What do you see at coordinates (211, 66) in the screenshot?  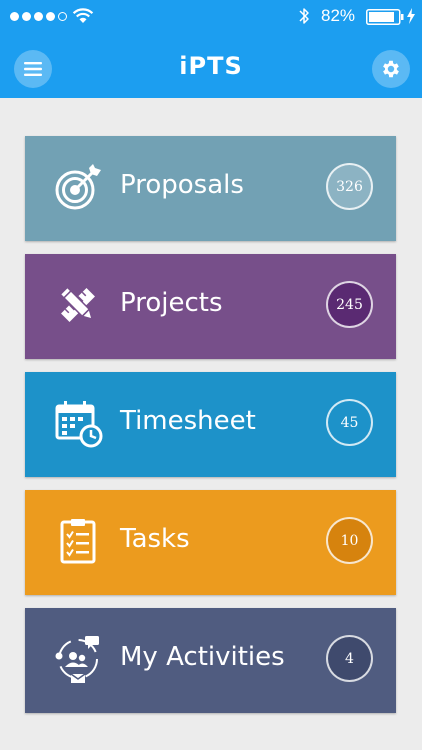 I see `app-title: iPTS` at bounding box center [211, 66].